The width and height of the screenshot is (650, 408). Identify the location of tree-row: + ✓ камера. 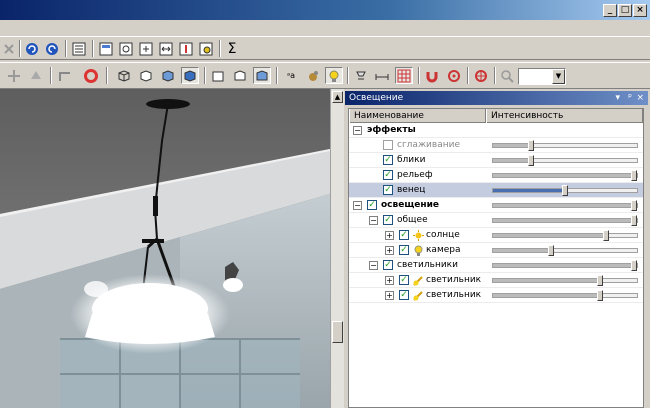
(496, 250).